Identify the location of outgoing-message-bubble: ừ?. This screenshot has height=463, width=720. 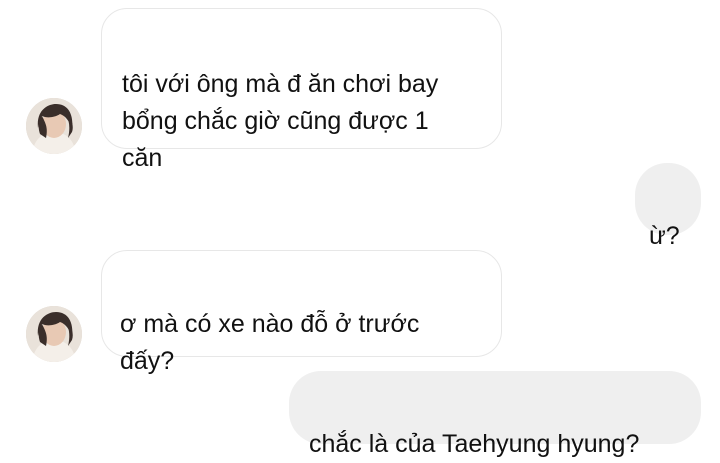
(668, 206).